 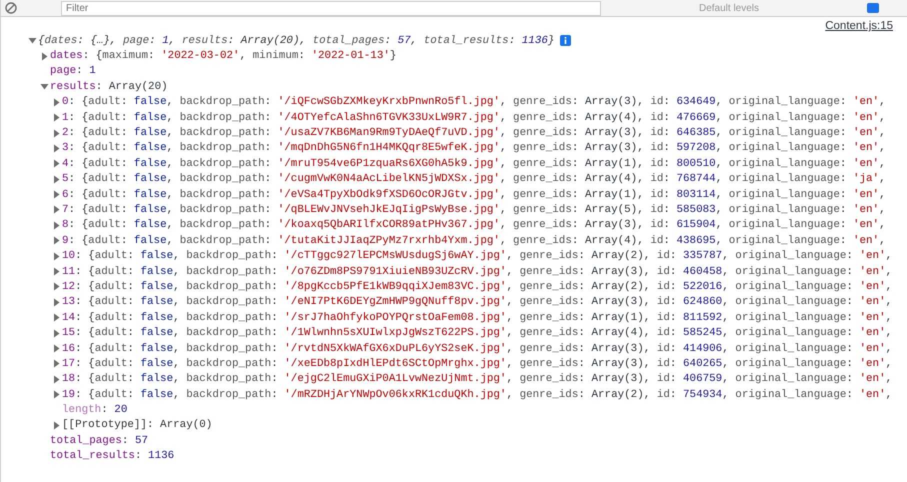 I want to click on property-entry: dates: {maximum: '2022-03-02', minimum: '2022-01-13'}, so click(x=223, y=56).